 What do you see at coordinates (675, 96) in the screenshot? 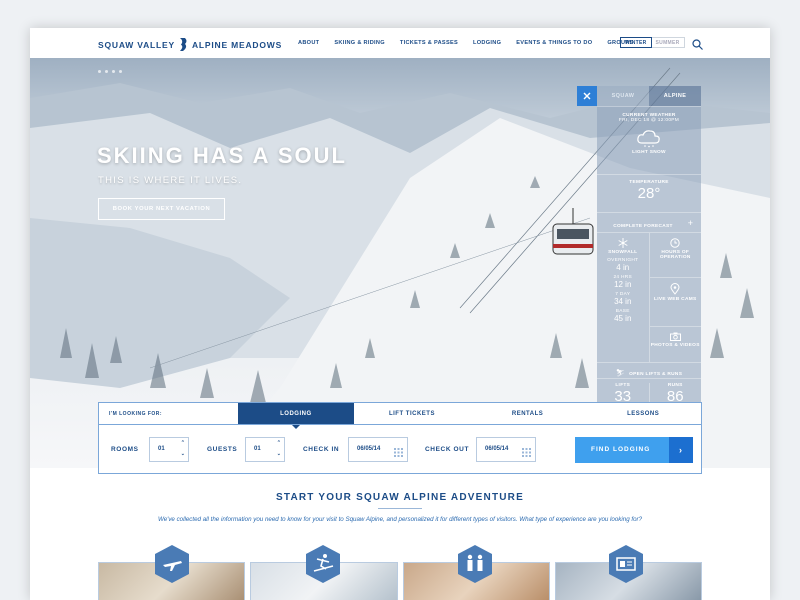
I see `tab-alpine: ALPINE` at bounding box center [675, 96].